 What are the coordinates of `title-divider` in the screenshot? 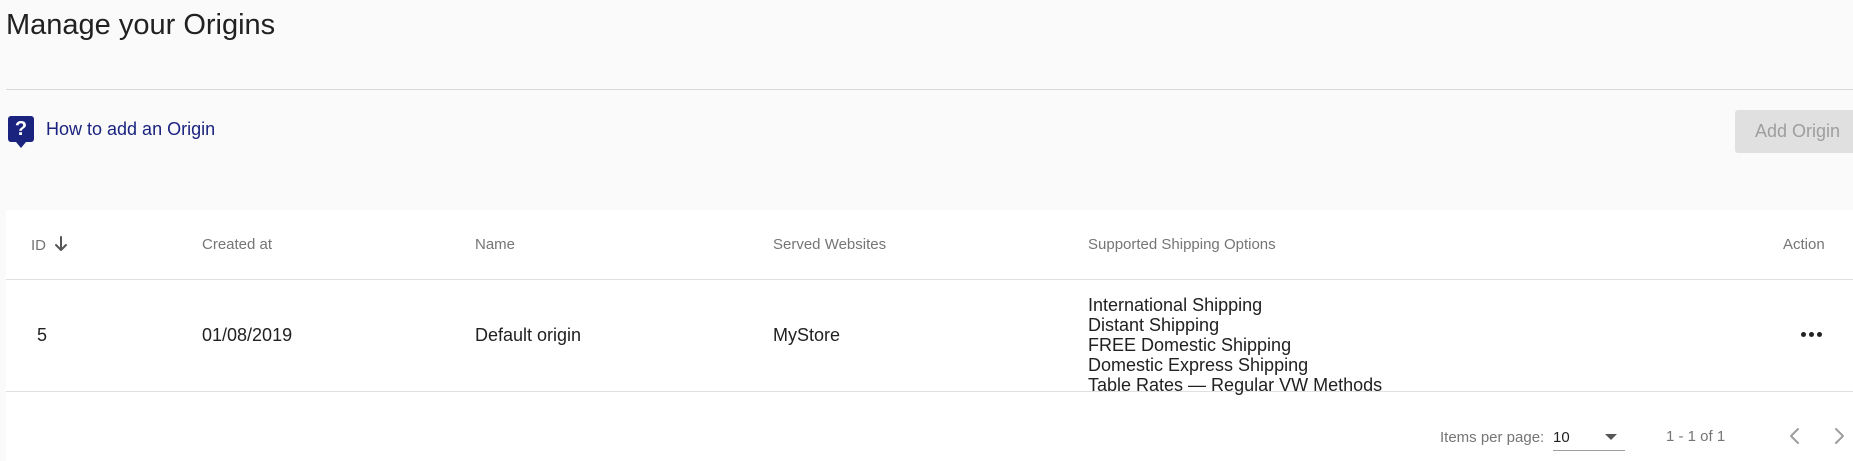 It's located at (929, 89).